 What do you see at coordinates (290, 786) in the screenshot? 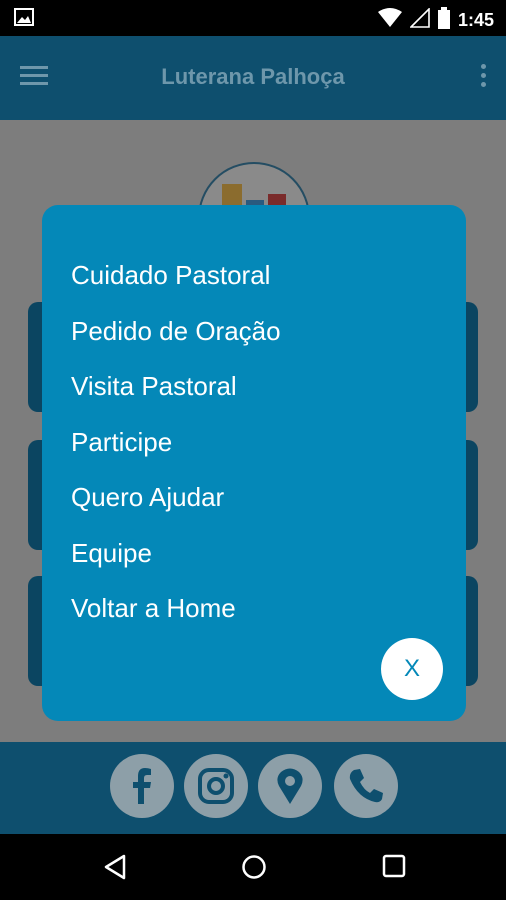
I see `location-icon` at bounding box center [290, 786].